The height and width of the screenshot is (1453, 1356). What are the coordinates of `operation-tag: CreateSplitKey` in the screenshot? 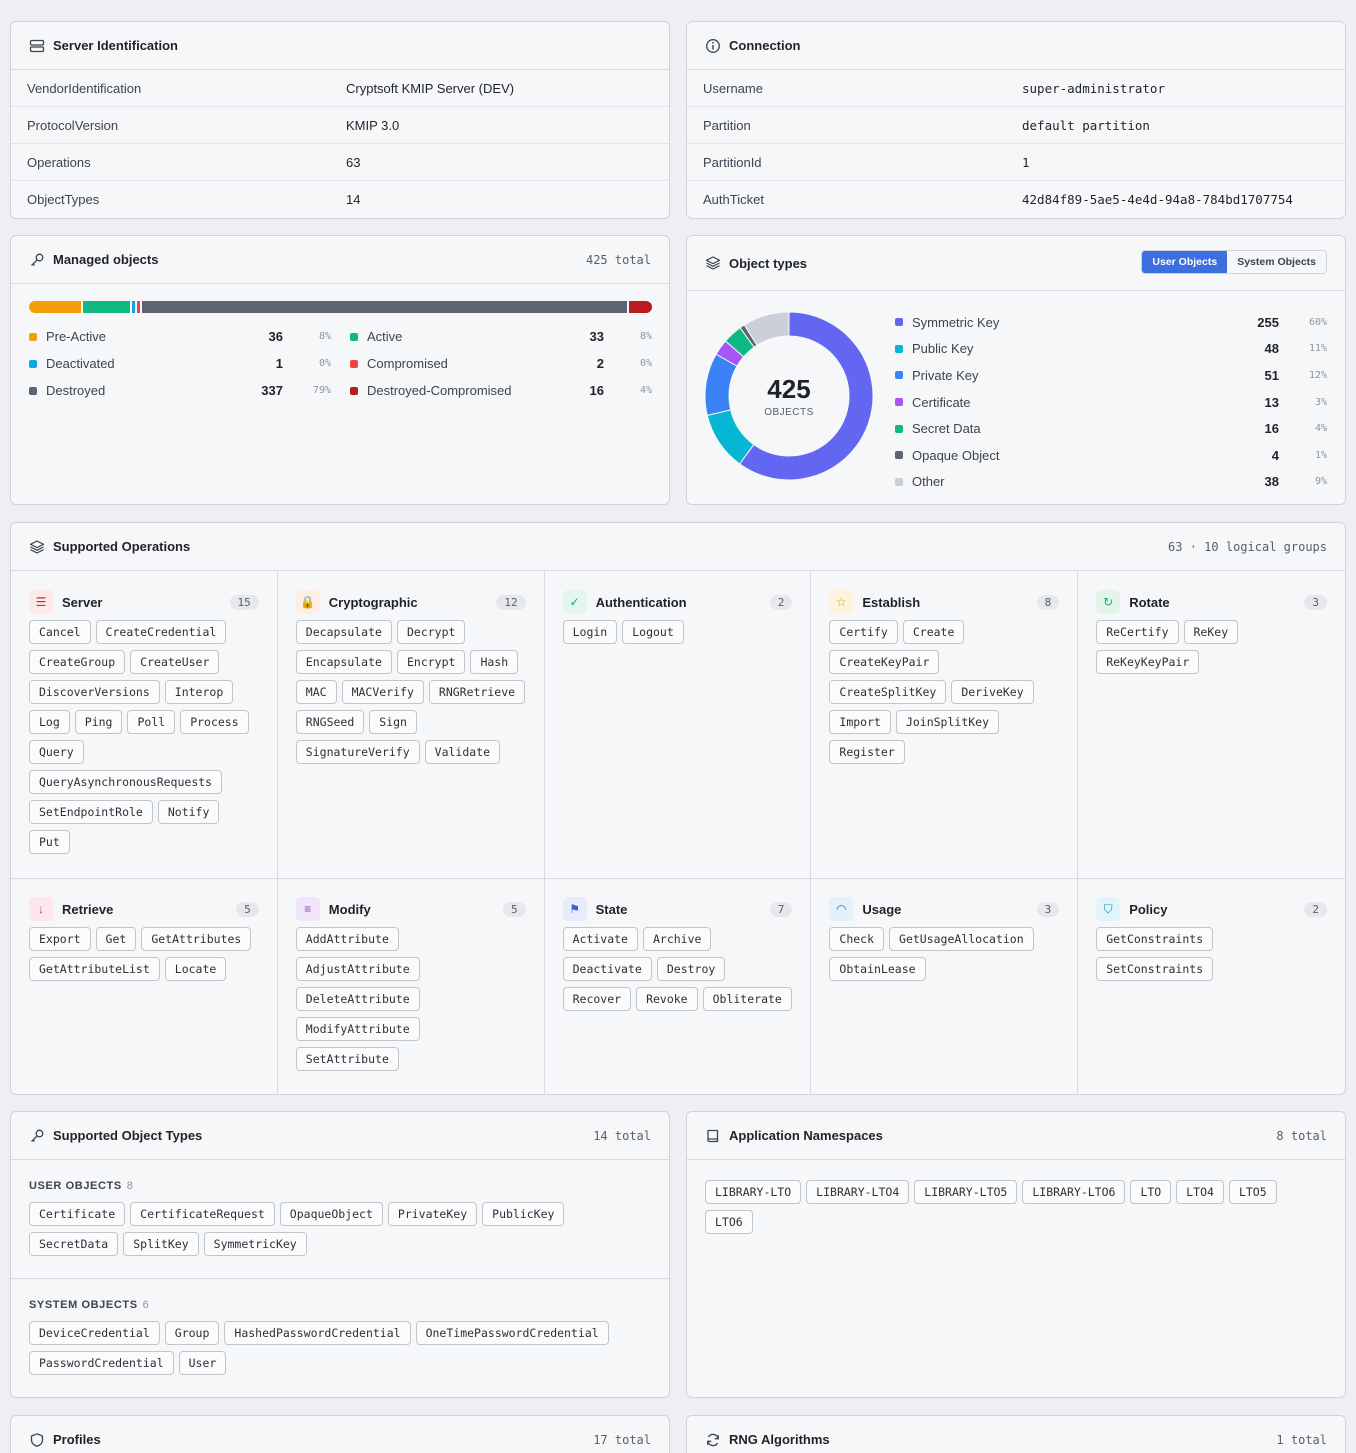 It's located at (888, 692).